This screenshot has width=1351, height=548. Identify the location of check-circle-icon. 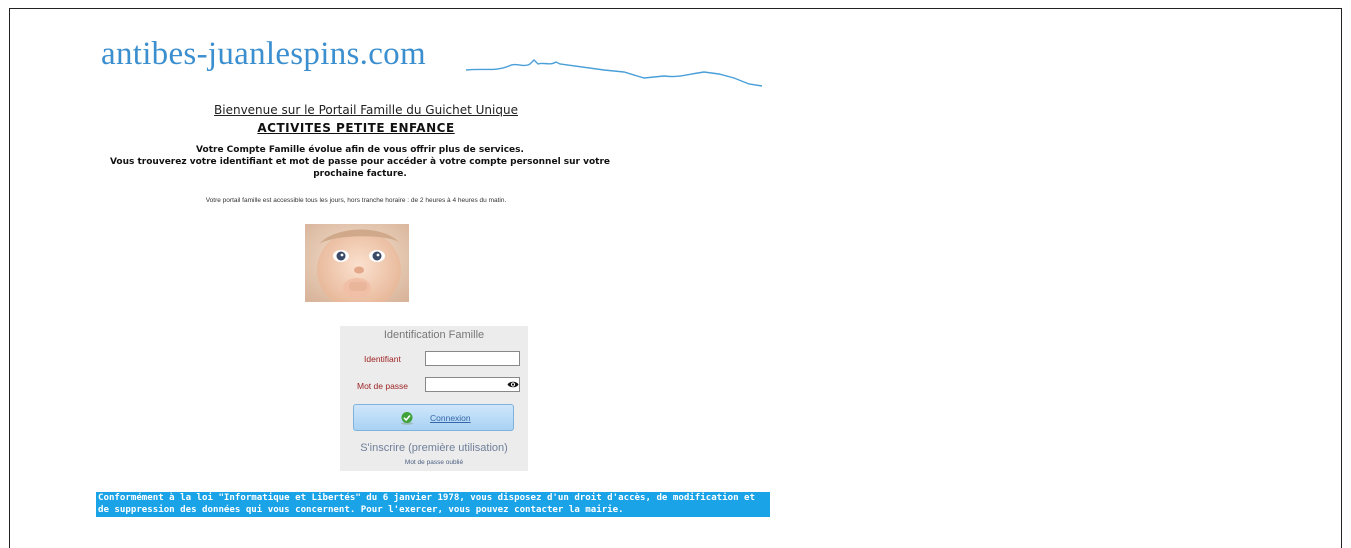
(407, 418).